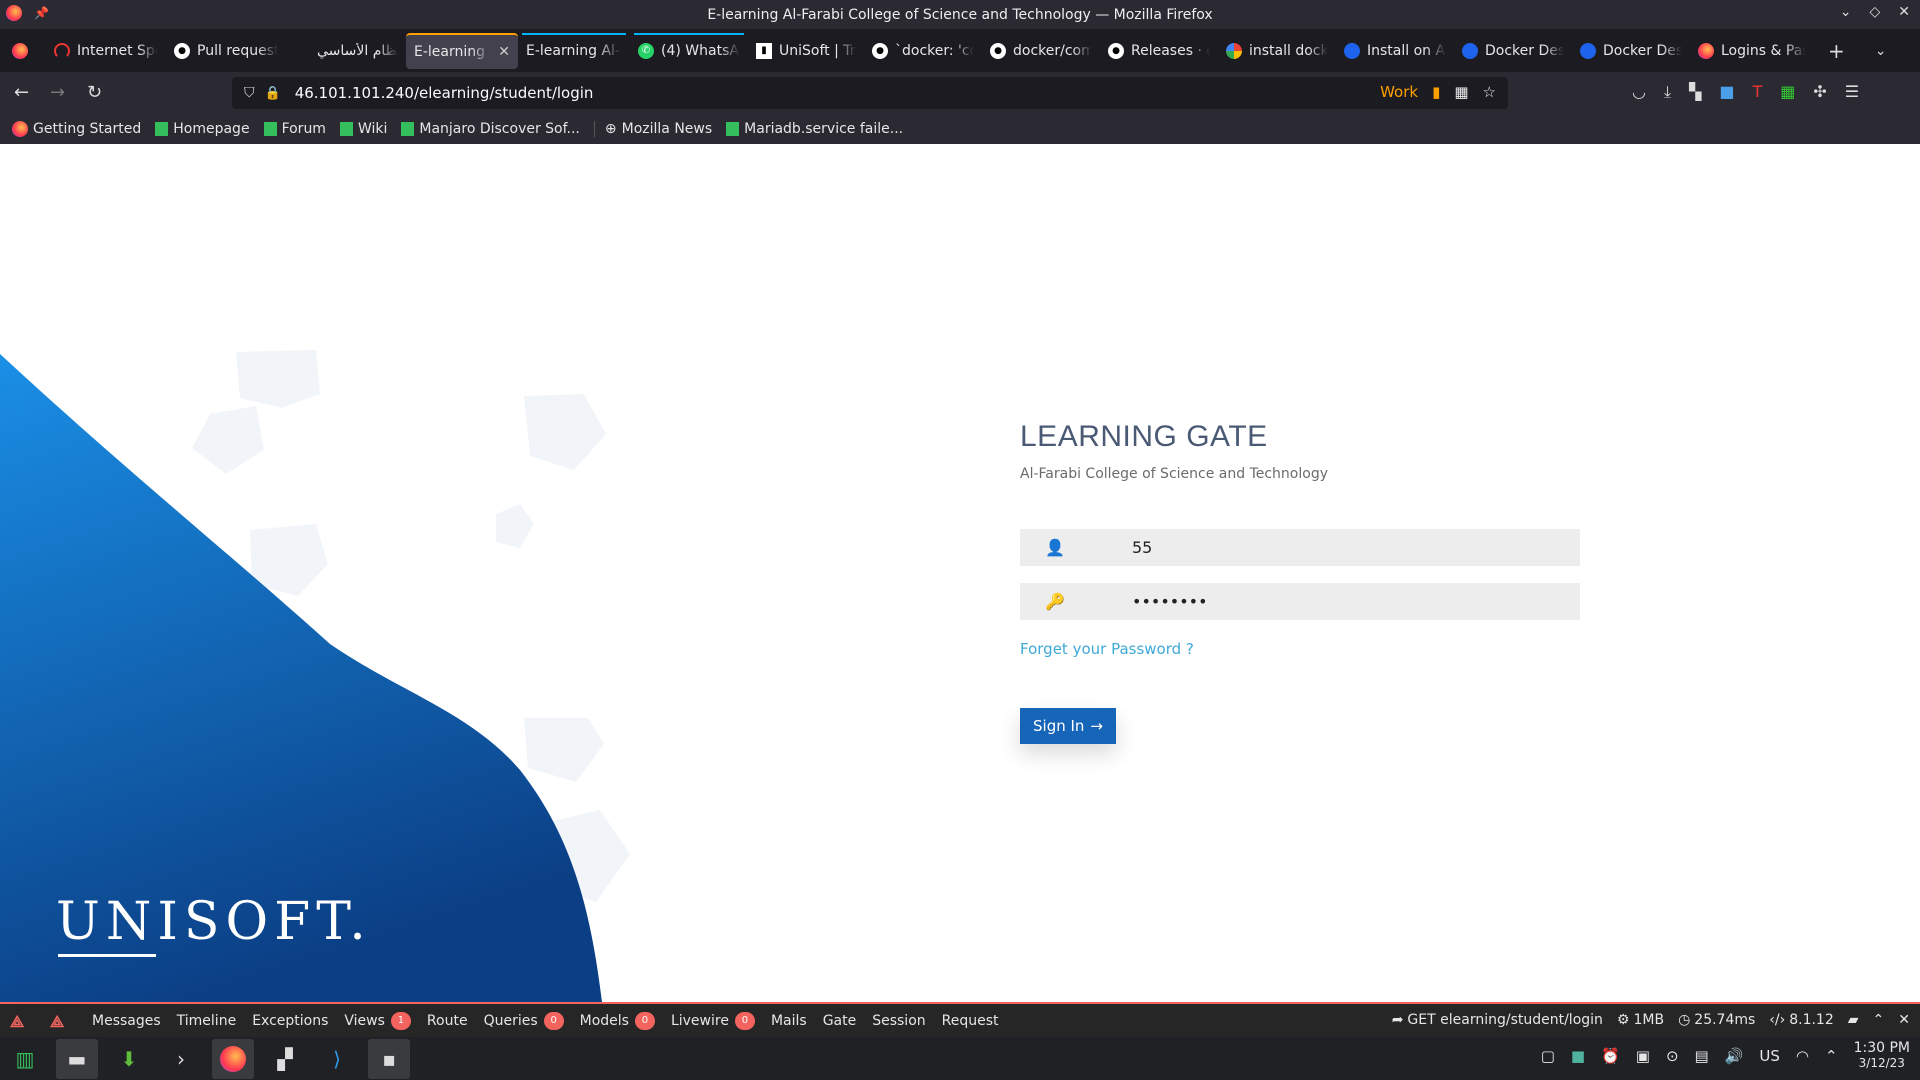 The height and width of the screenshot is (1080, 1920). Describe the element at coordinates (1504, 1020) in the screenshot. I see `request-route: GET elearning/student/login` at that location.